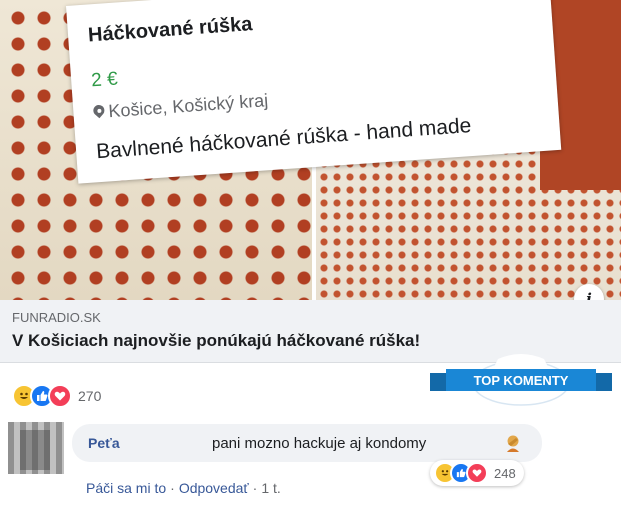  Describe the element at coordinates (214, 488) in the screenshot. I see `reply-link: Odpovedať` at that location.